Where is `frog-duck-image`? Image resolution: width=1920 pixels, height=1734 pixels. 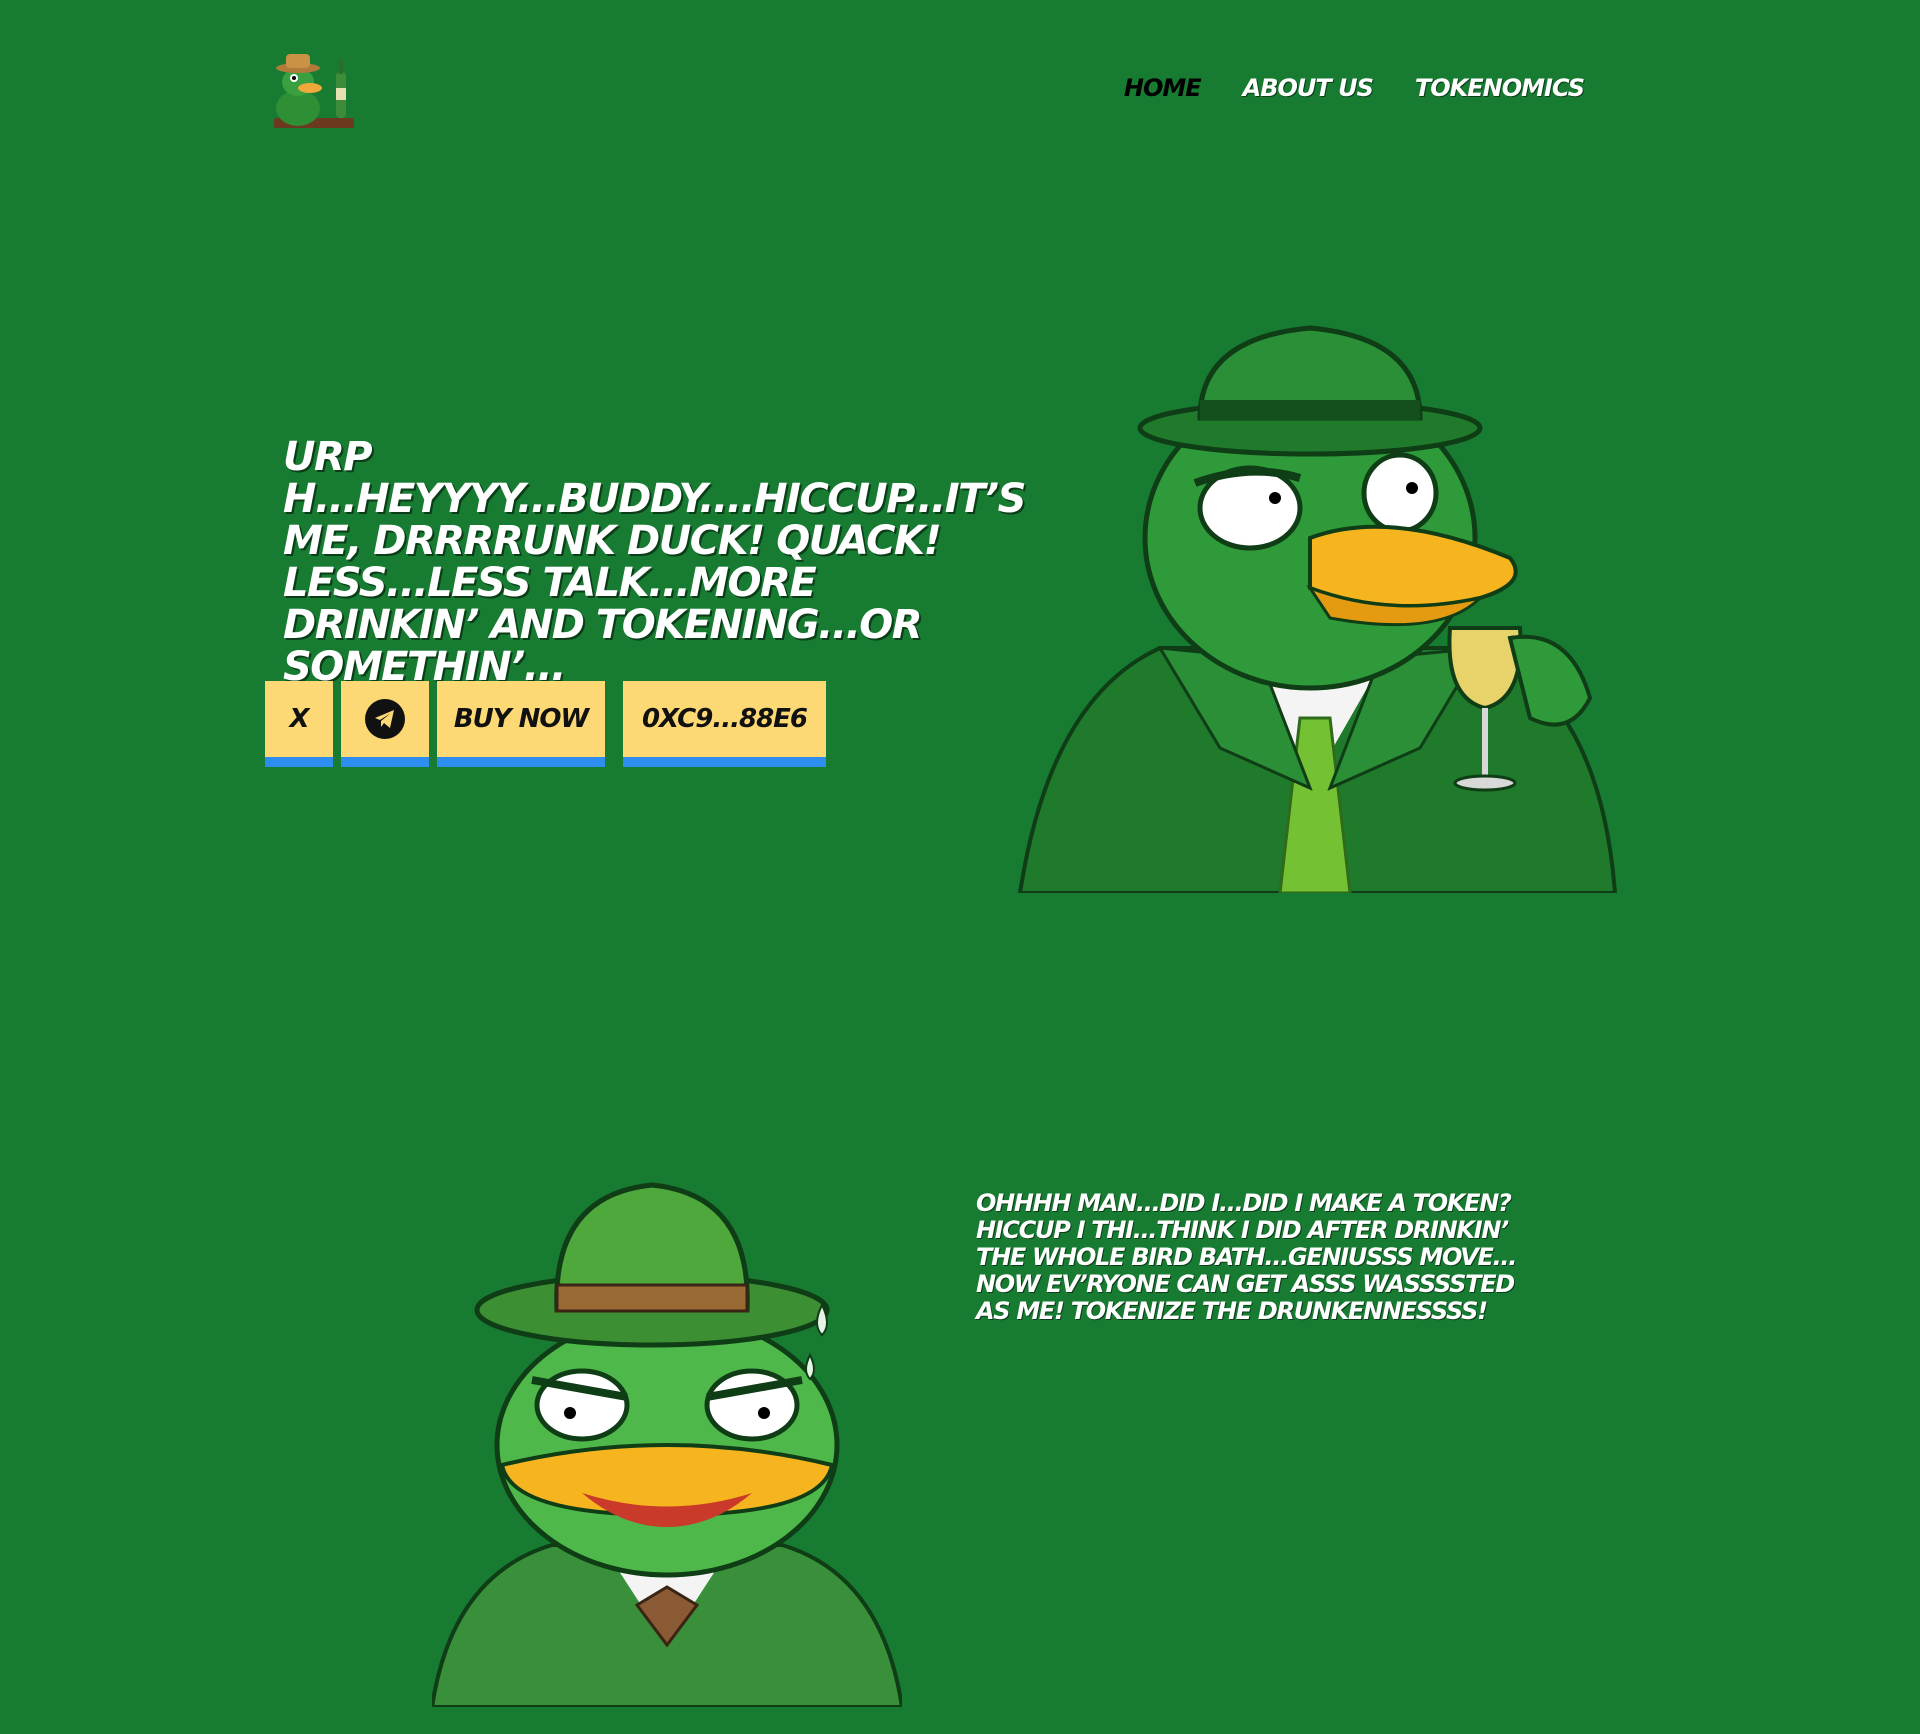 frog-duck-image is located at coordinates (667, 1442).